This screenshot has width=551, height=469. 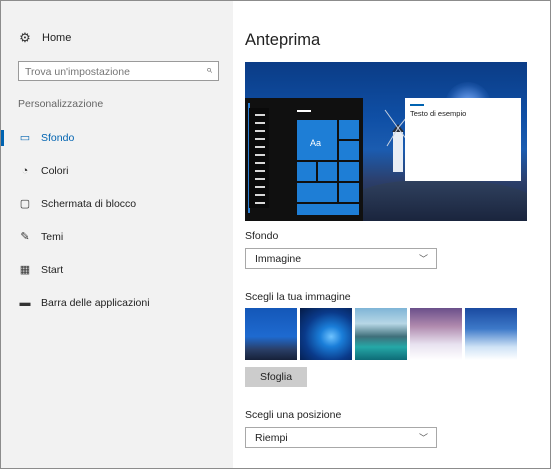 I want to click on preview-window: Testo di esempio, so click(x=463, y=139).